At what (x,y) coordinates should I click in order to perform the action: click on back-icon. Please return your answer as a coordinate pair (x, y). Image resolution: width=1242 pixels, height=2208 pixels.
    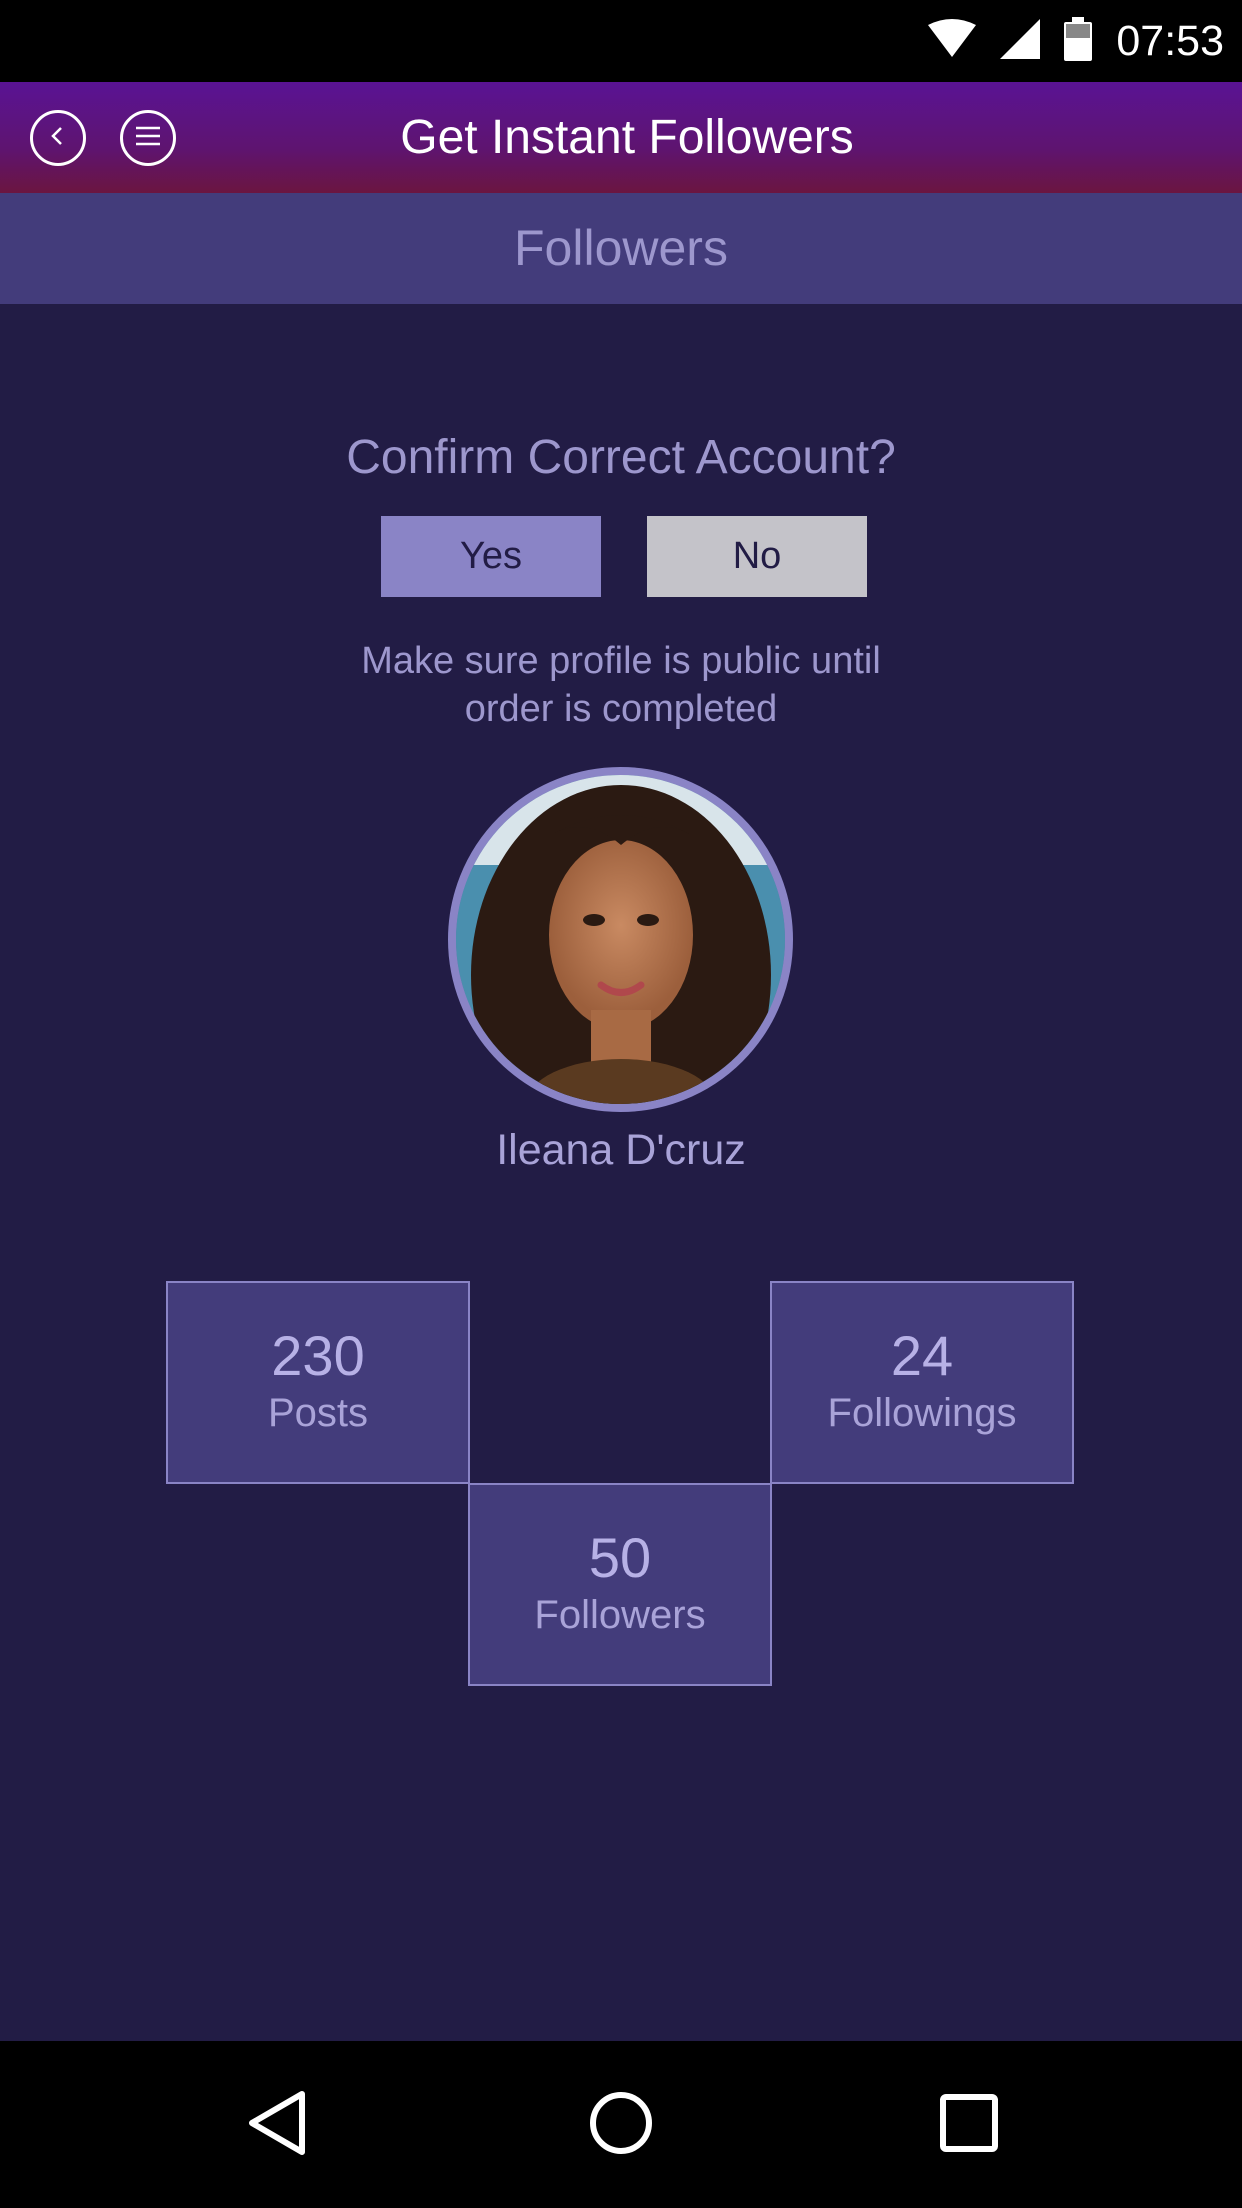
    Looking at the image, I should click on (58, 138).